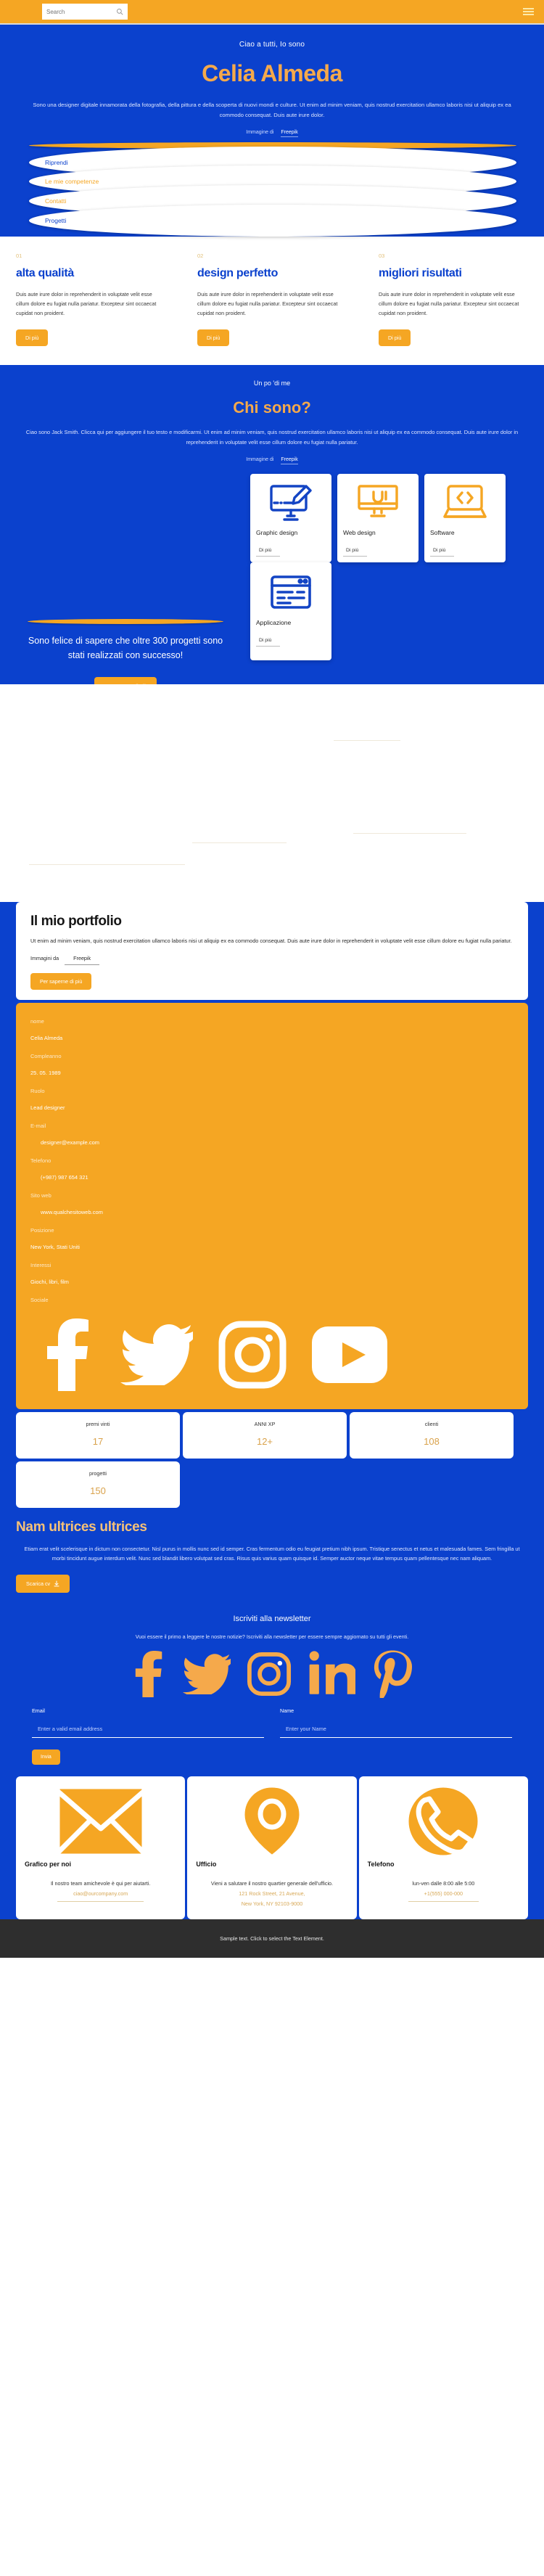 Image resolution: width=544 pixels, height=2576 pixels. What do you see at coordinates (272, 1177) in the screenshot?
I see `info-value: (+987) 987 654 321` at bounding box center [272, 1177].